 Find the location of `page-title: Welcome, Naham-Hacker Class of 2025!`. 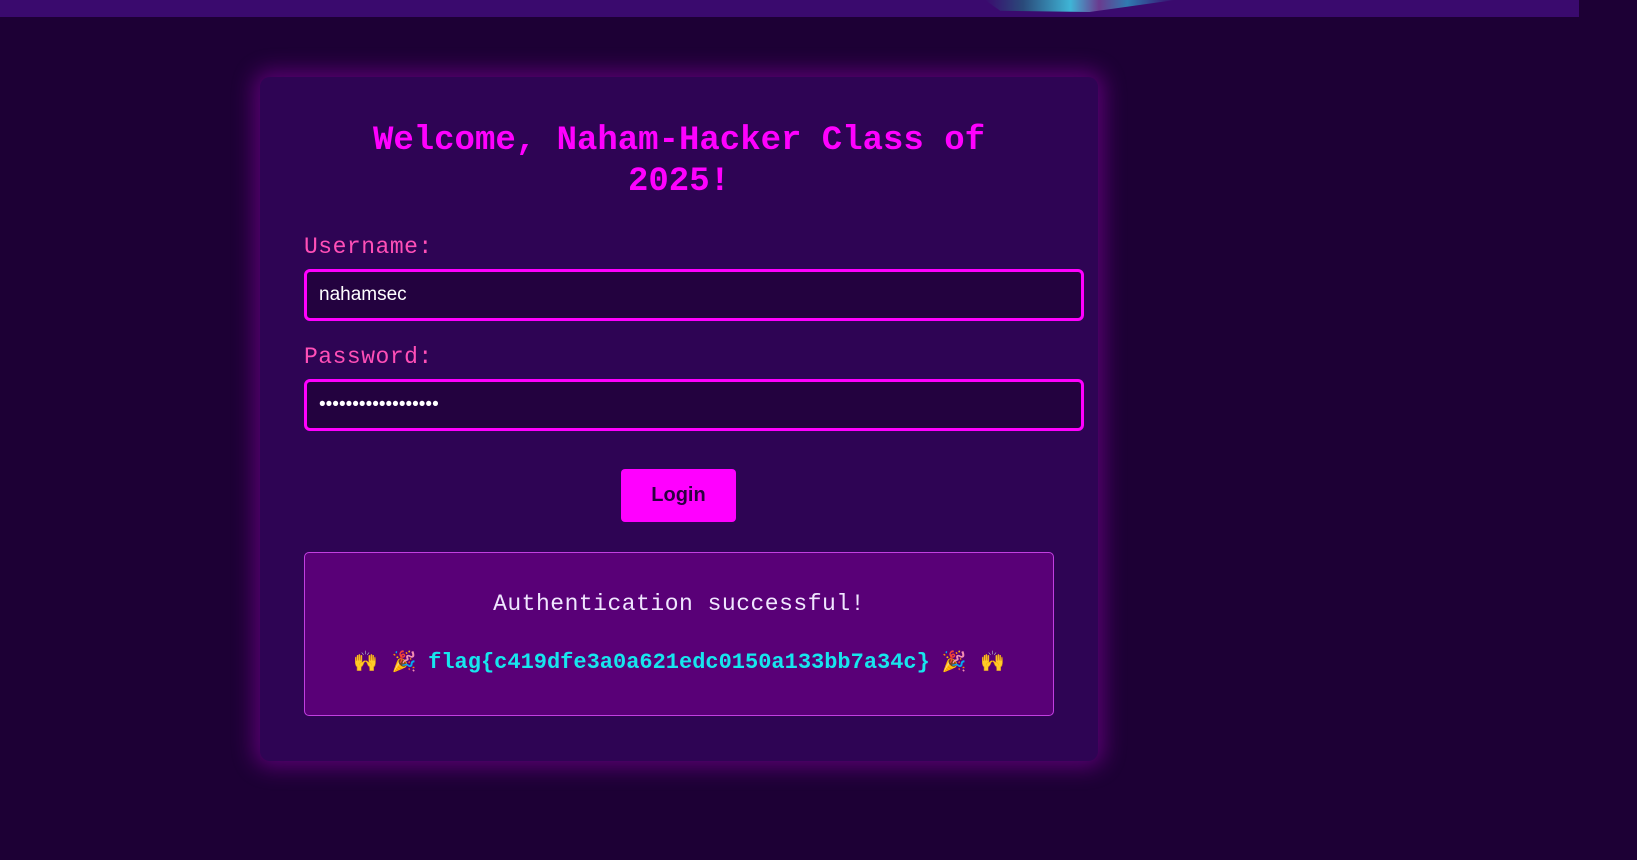

page-title: Welcome, Naham-Hacker Class of 2025! is located at coordinates (679, 161).